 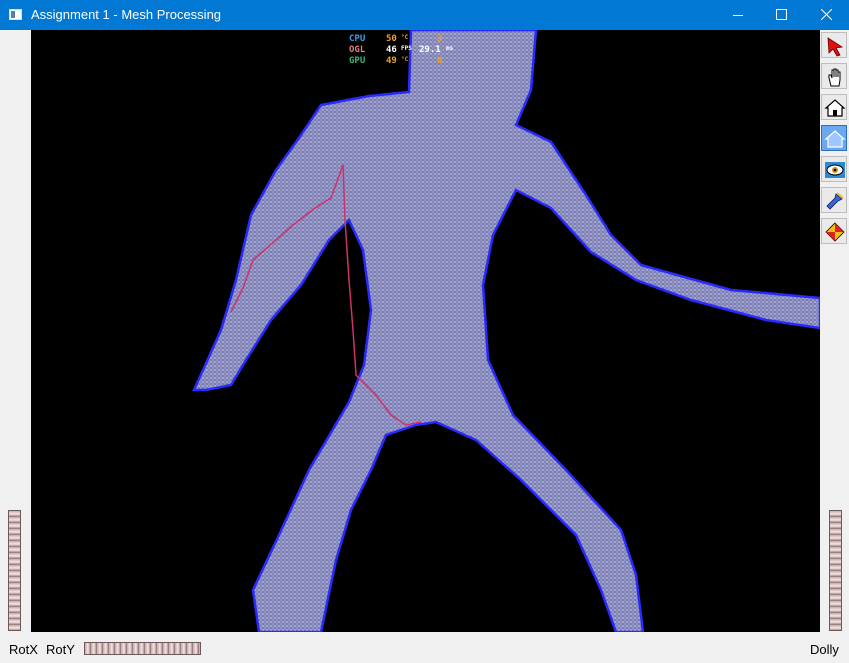 I want to click on stats-value: 50, so click(x=391, y=39).